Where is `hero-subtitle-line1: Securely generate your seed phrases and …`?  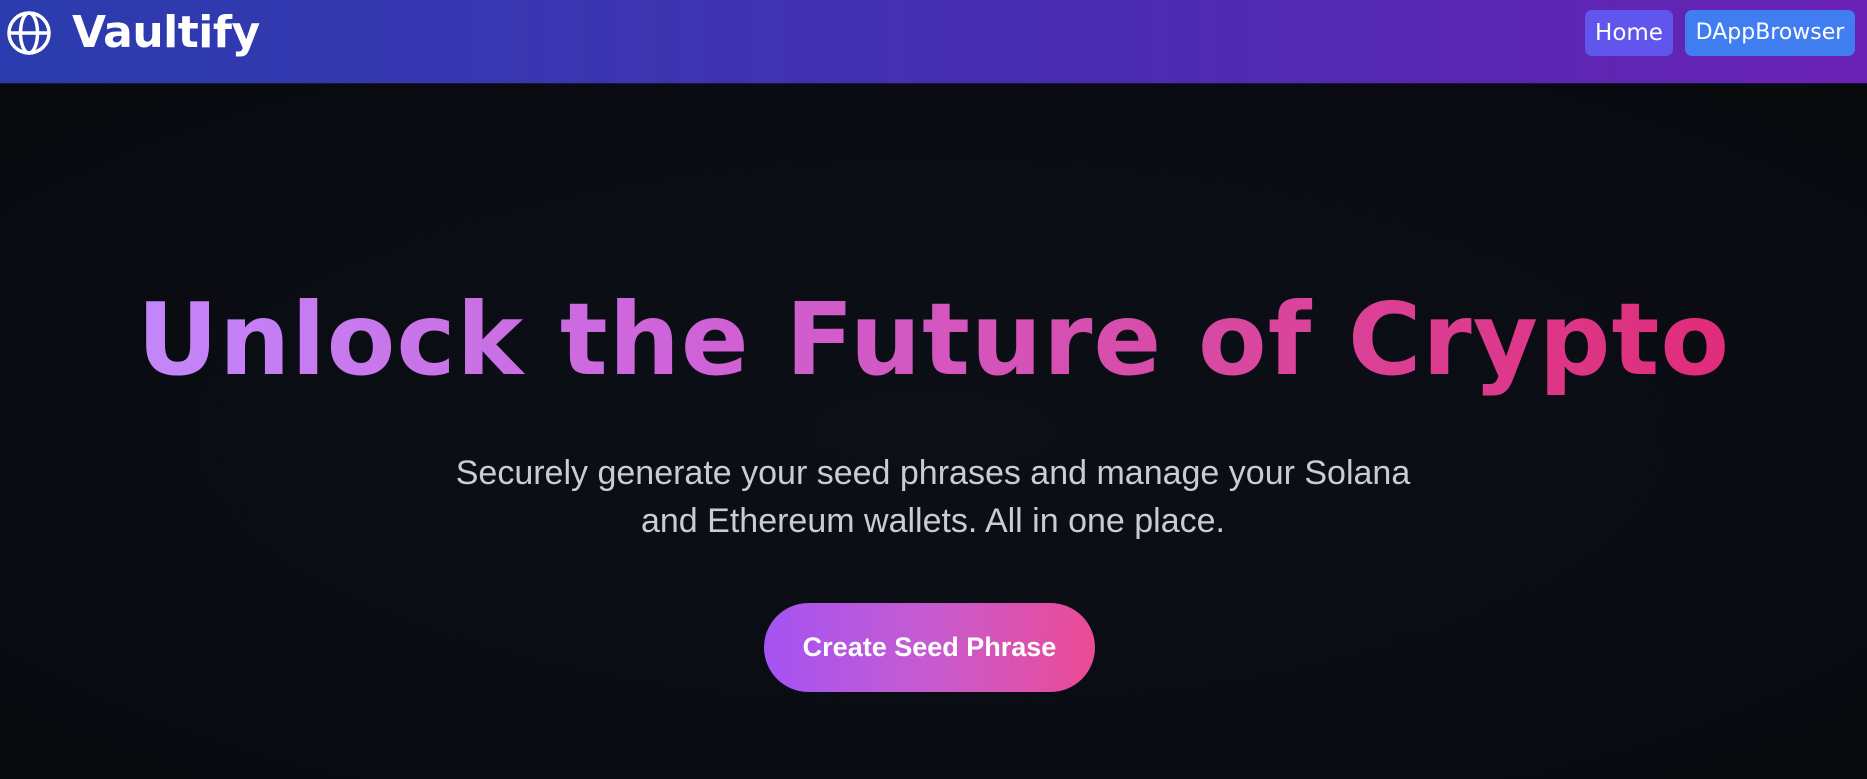 hero-subtitle-line1: Securely generate your seed phrases and … is located at coordinates (933, 473).